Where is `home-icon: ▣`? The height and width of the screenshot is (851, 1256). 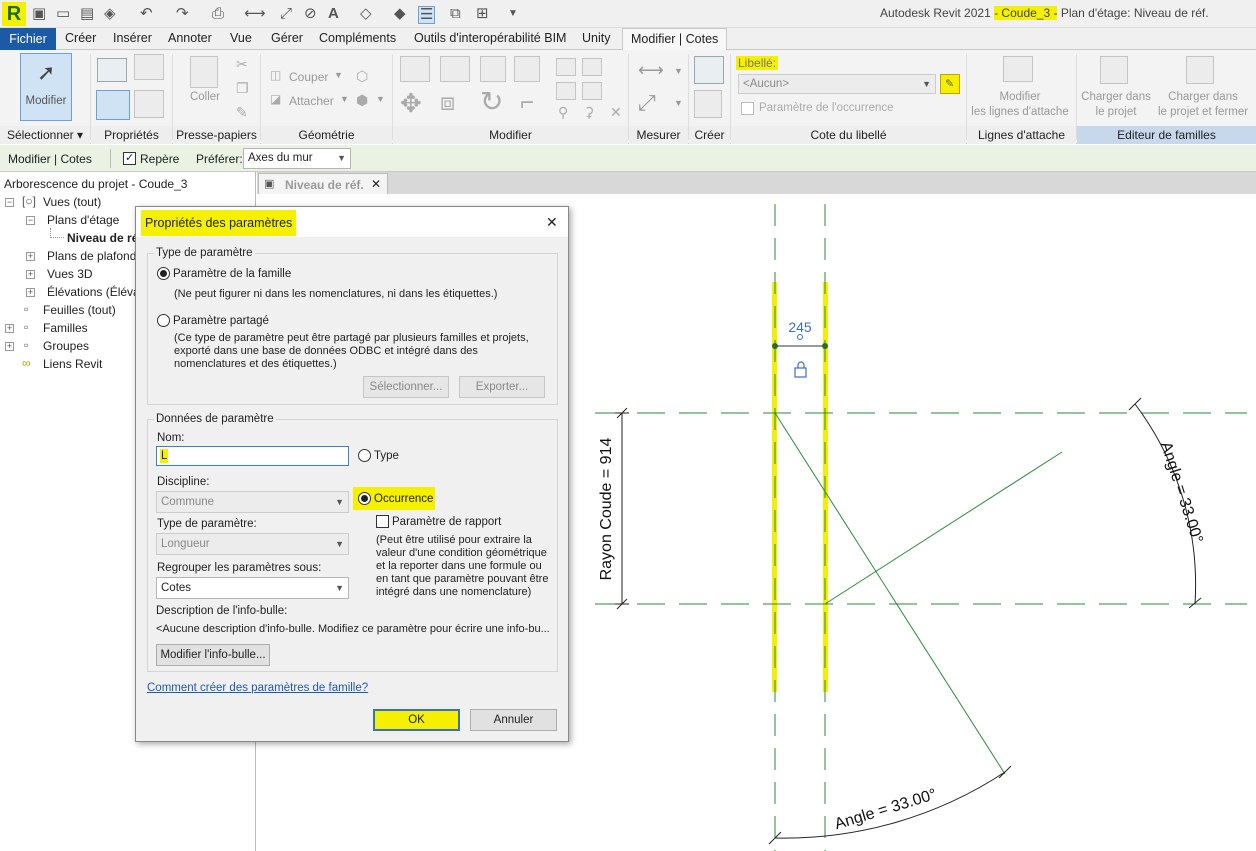
home-icon: ▣ is located at coordinates (39, 14).